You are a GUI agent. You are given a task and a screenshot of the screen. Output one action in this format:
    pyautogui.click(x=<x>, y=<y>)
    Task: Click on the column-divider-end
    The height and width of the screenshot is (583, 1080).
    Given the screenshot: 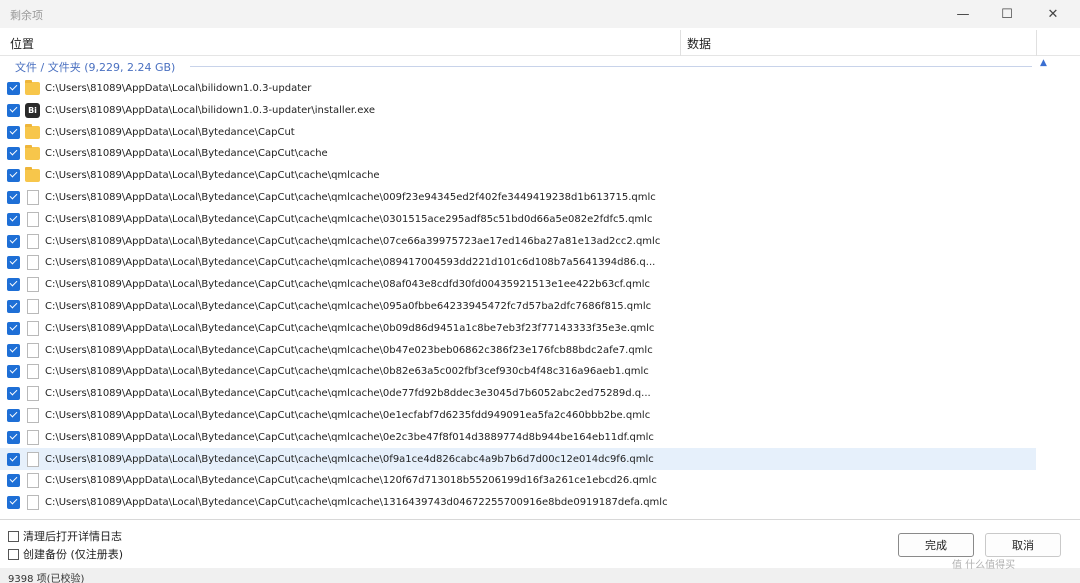 What is the action you would take?
    pyautogui.click(x=1036, y=43)
    